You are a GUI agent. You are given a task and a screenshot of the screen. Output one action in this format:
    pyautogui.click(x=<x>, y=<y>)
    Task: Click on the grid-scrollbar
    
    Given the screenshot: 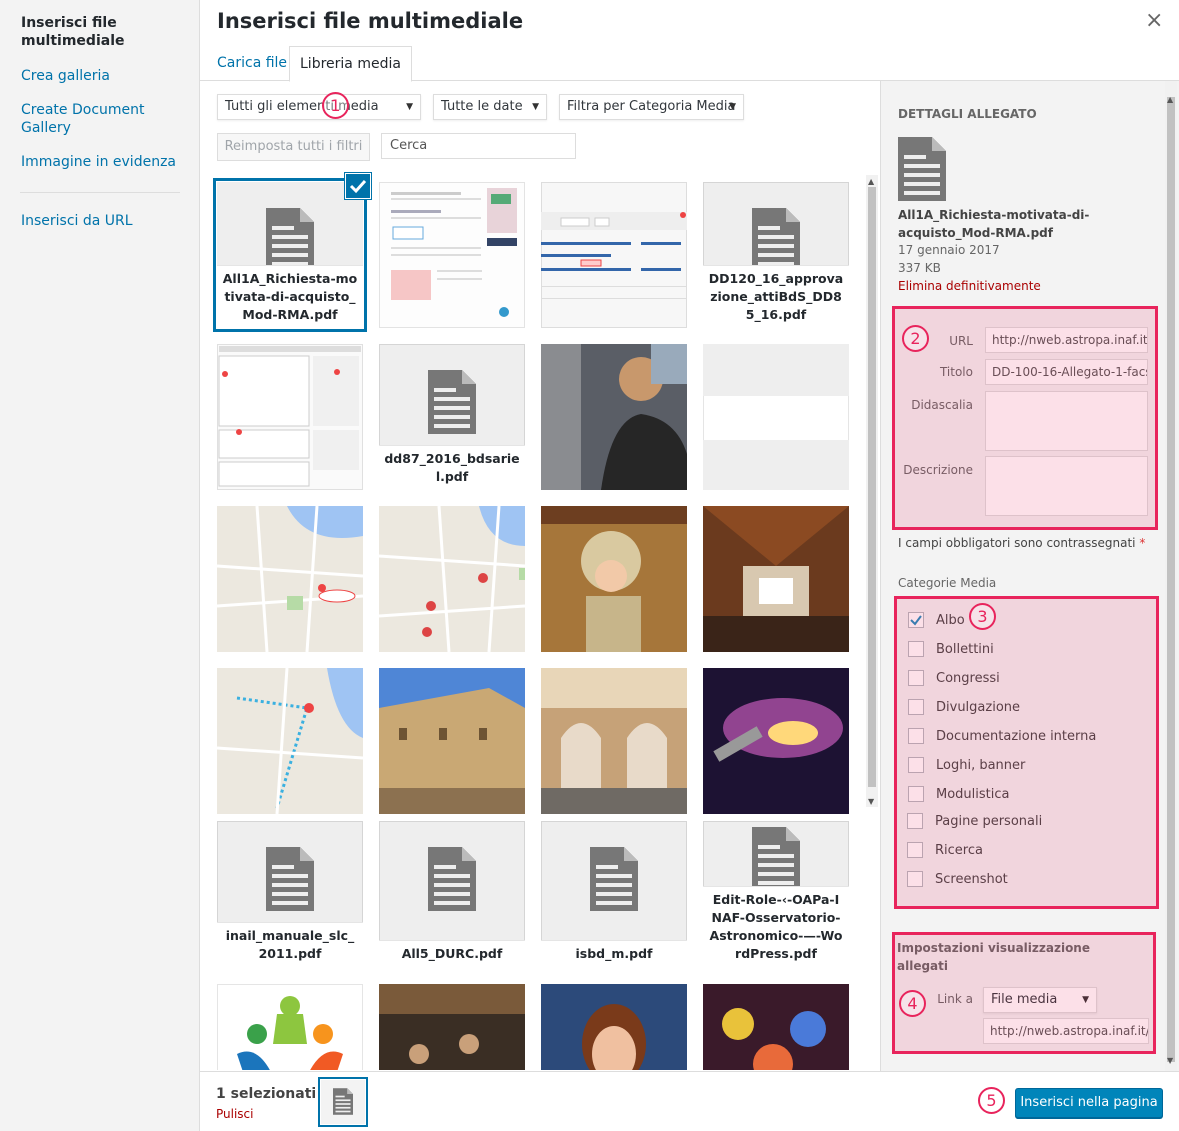 What is the action you would take?
    pyautogui.click(x=872, y=491)
    